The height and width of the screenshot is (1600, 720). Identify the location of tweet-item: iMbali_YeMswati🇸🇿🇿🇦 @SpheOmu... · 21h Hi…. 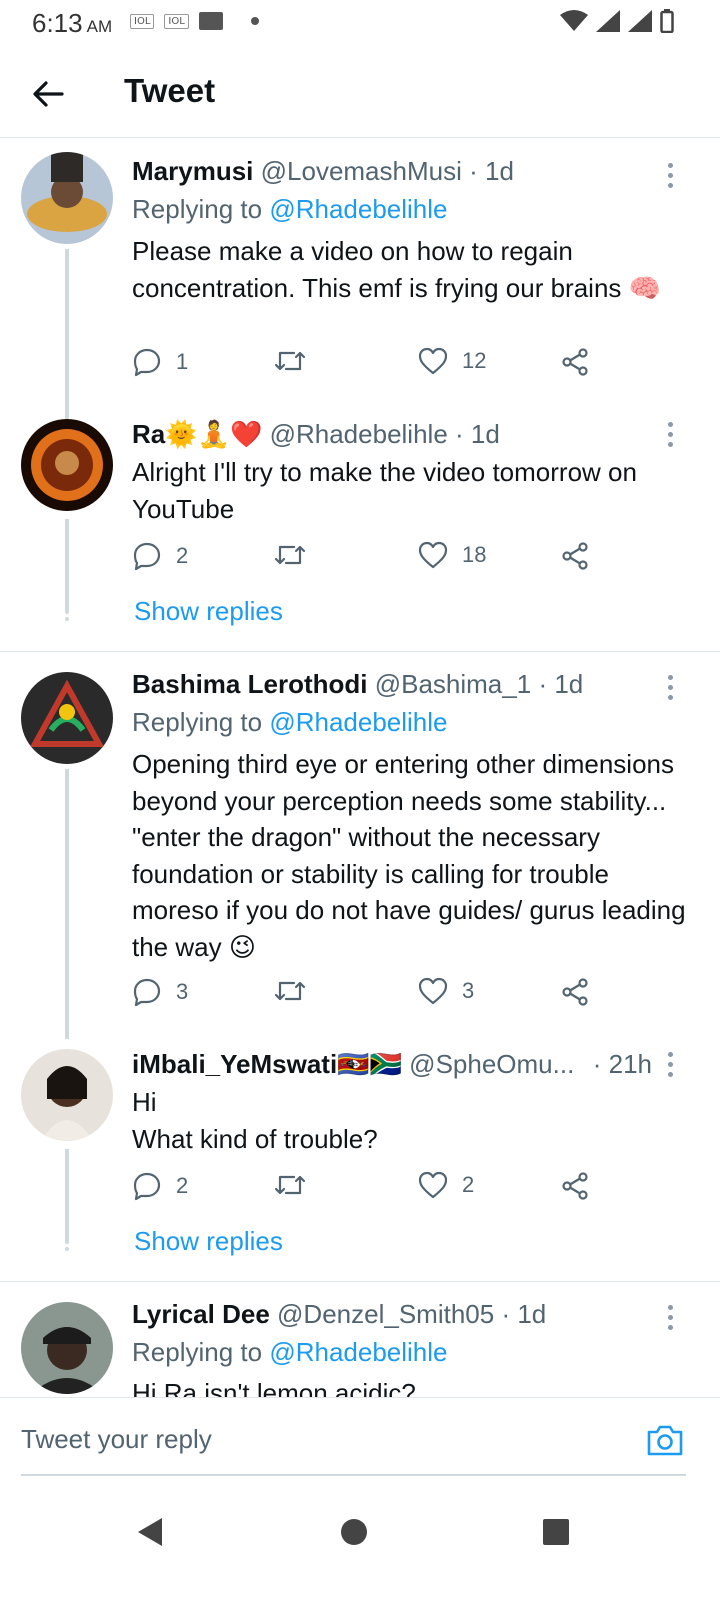
(360, 1164).